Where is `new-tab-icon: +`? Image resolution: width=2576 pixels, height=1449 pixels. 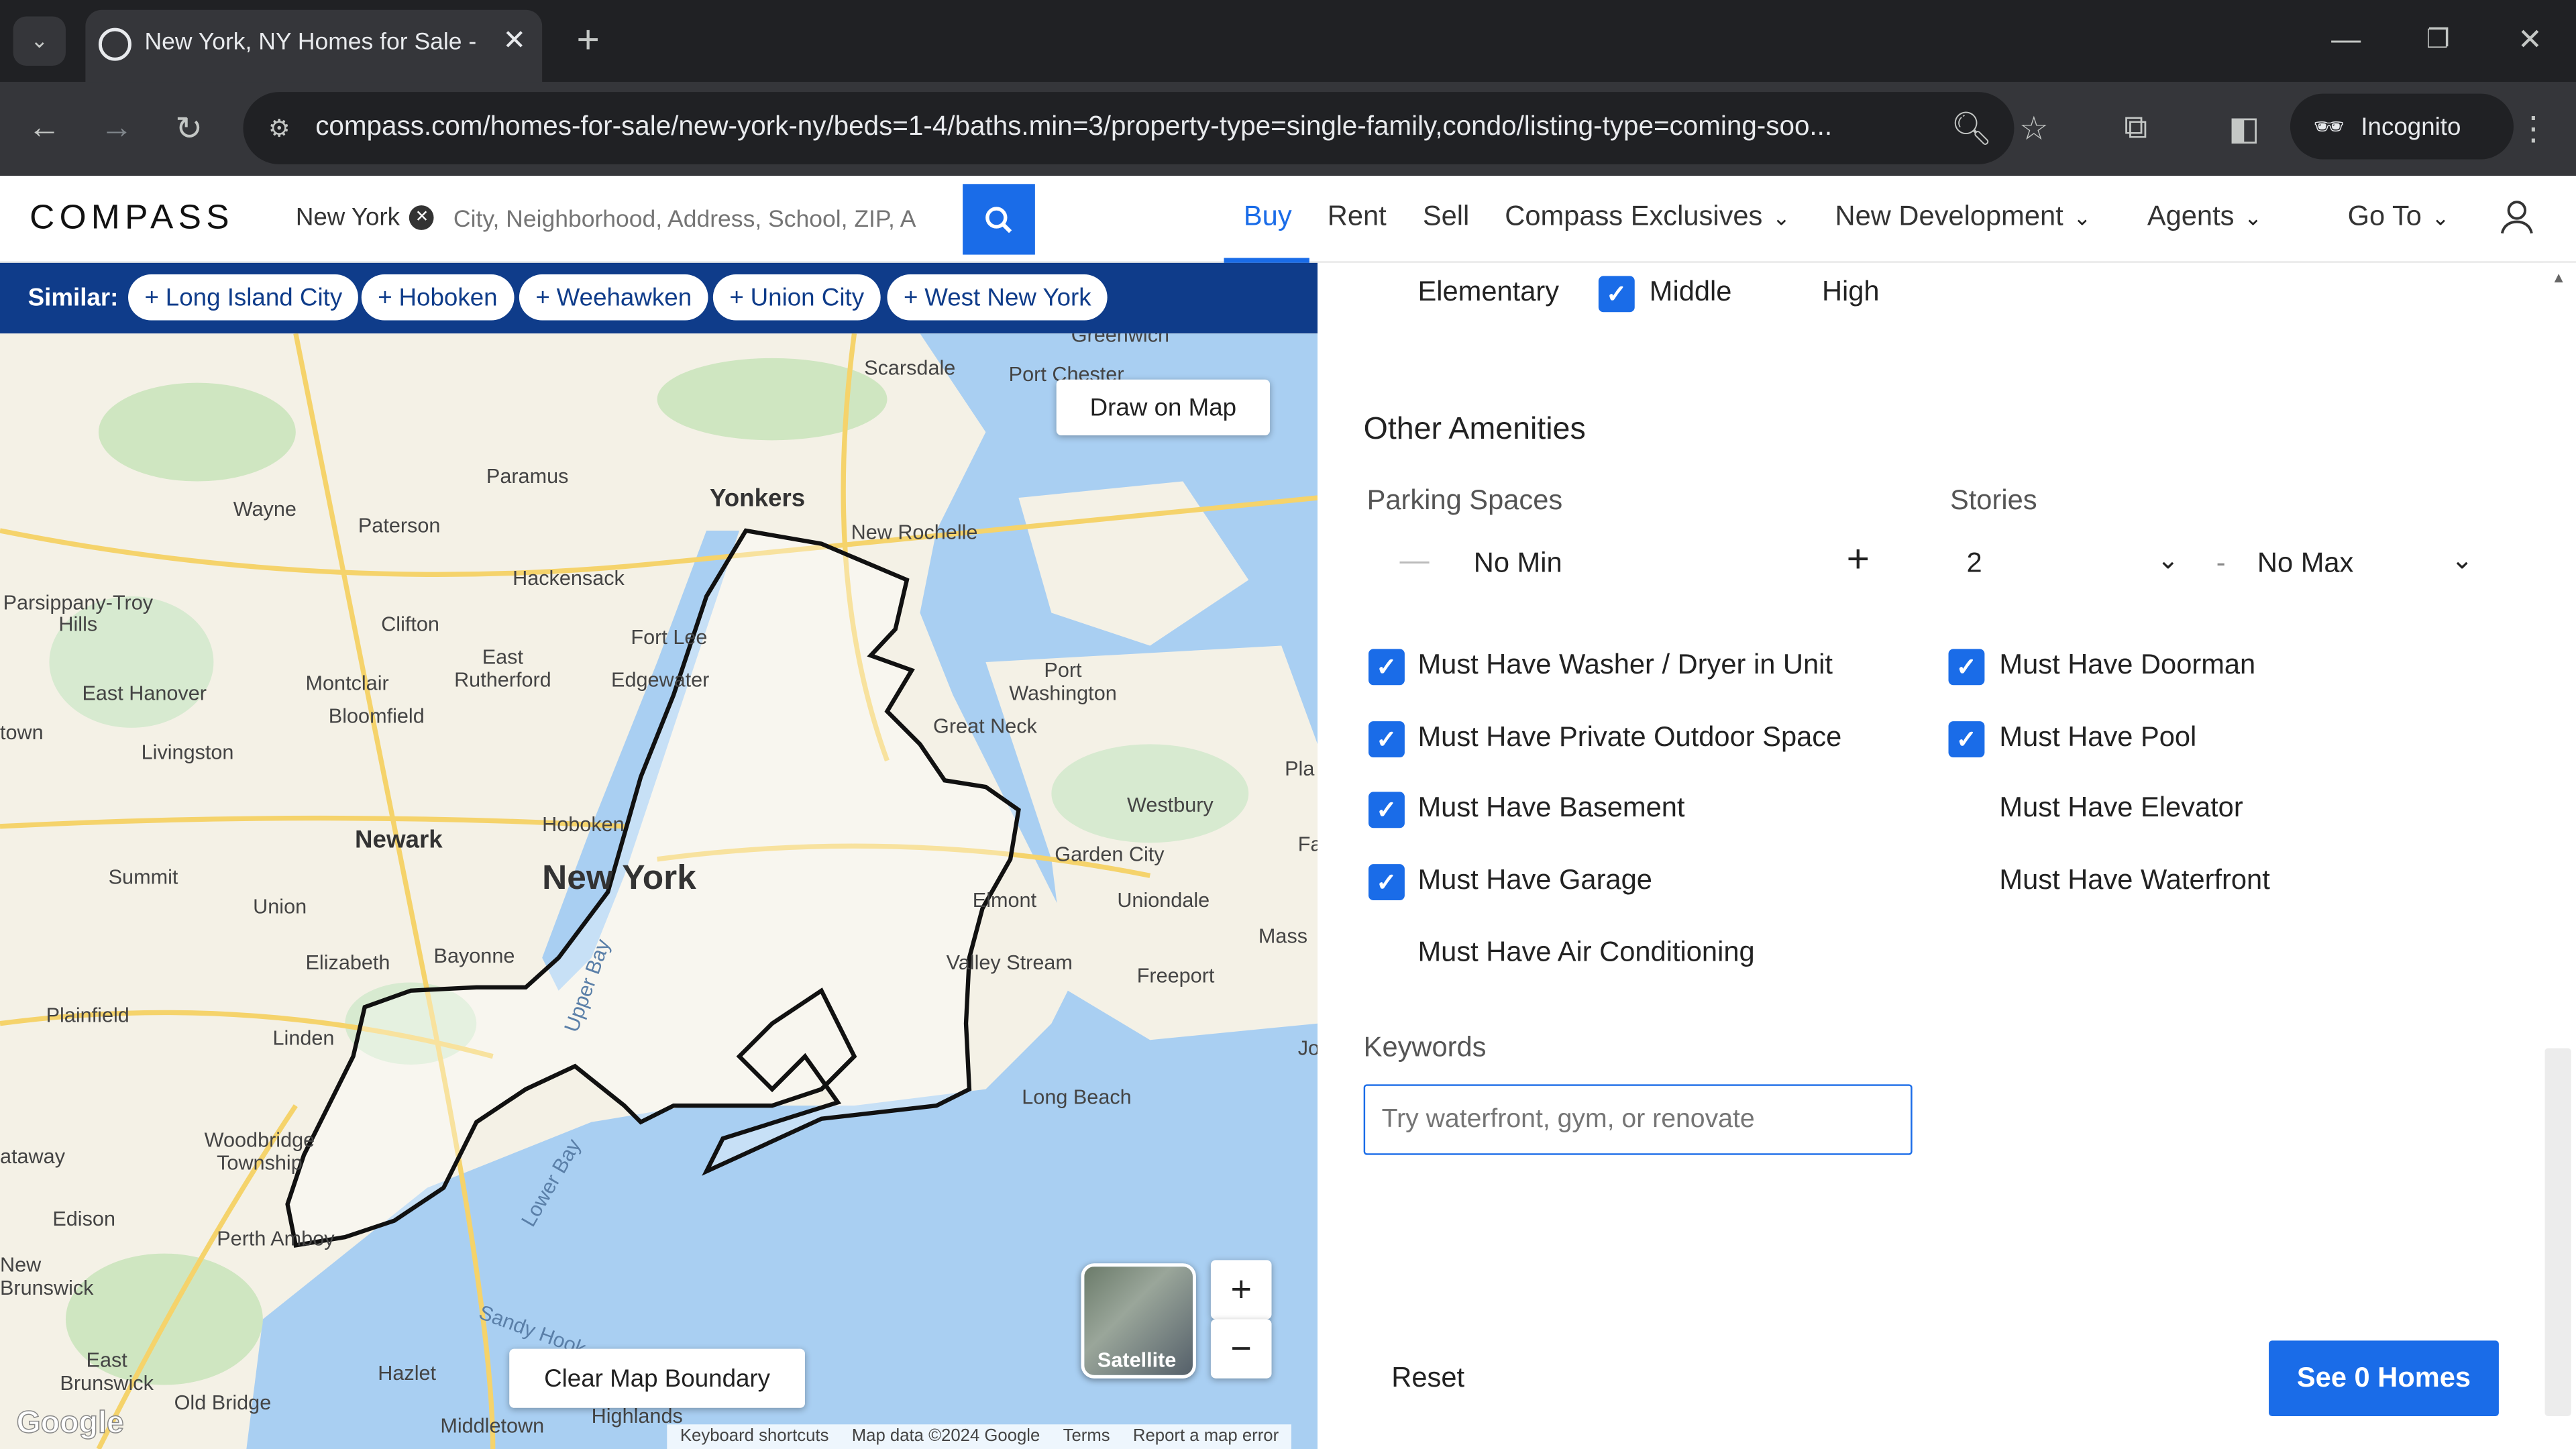
new-tab-icon: + is located at coordinates (588, 40).